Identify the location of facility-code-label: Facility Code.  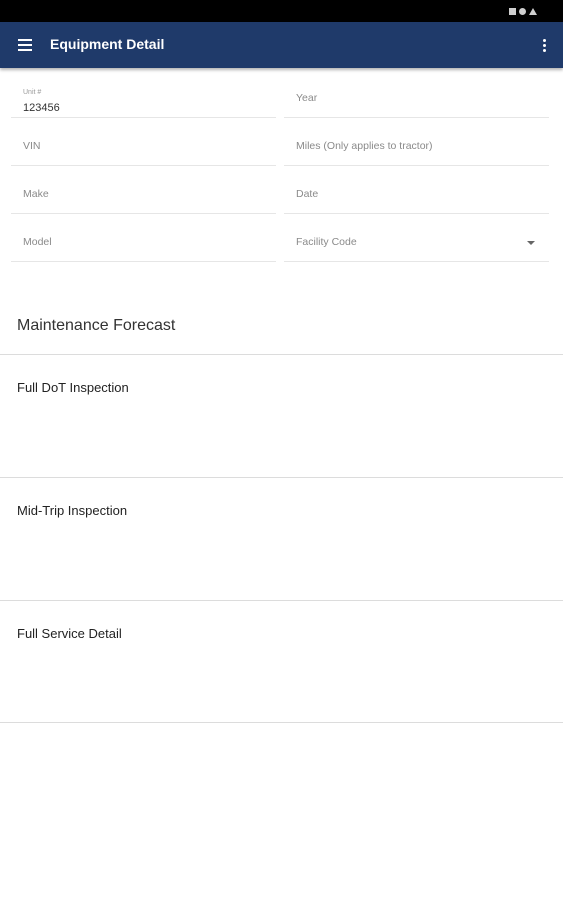
(326, 242).